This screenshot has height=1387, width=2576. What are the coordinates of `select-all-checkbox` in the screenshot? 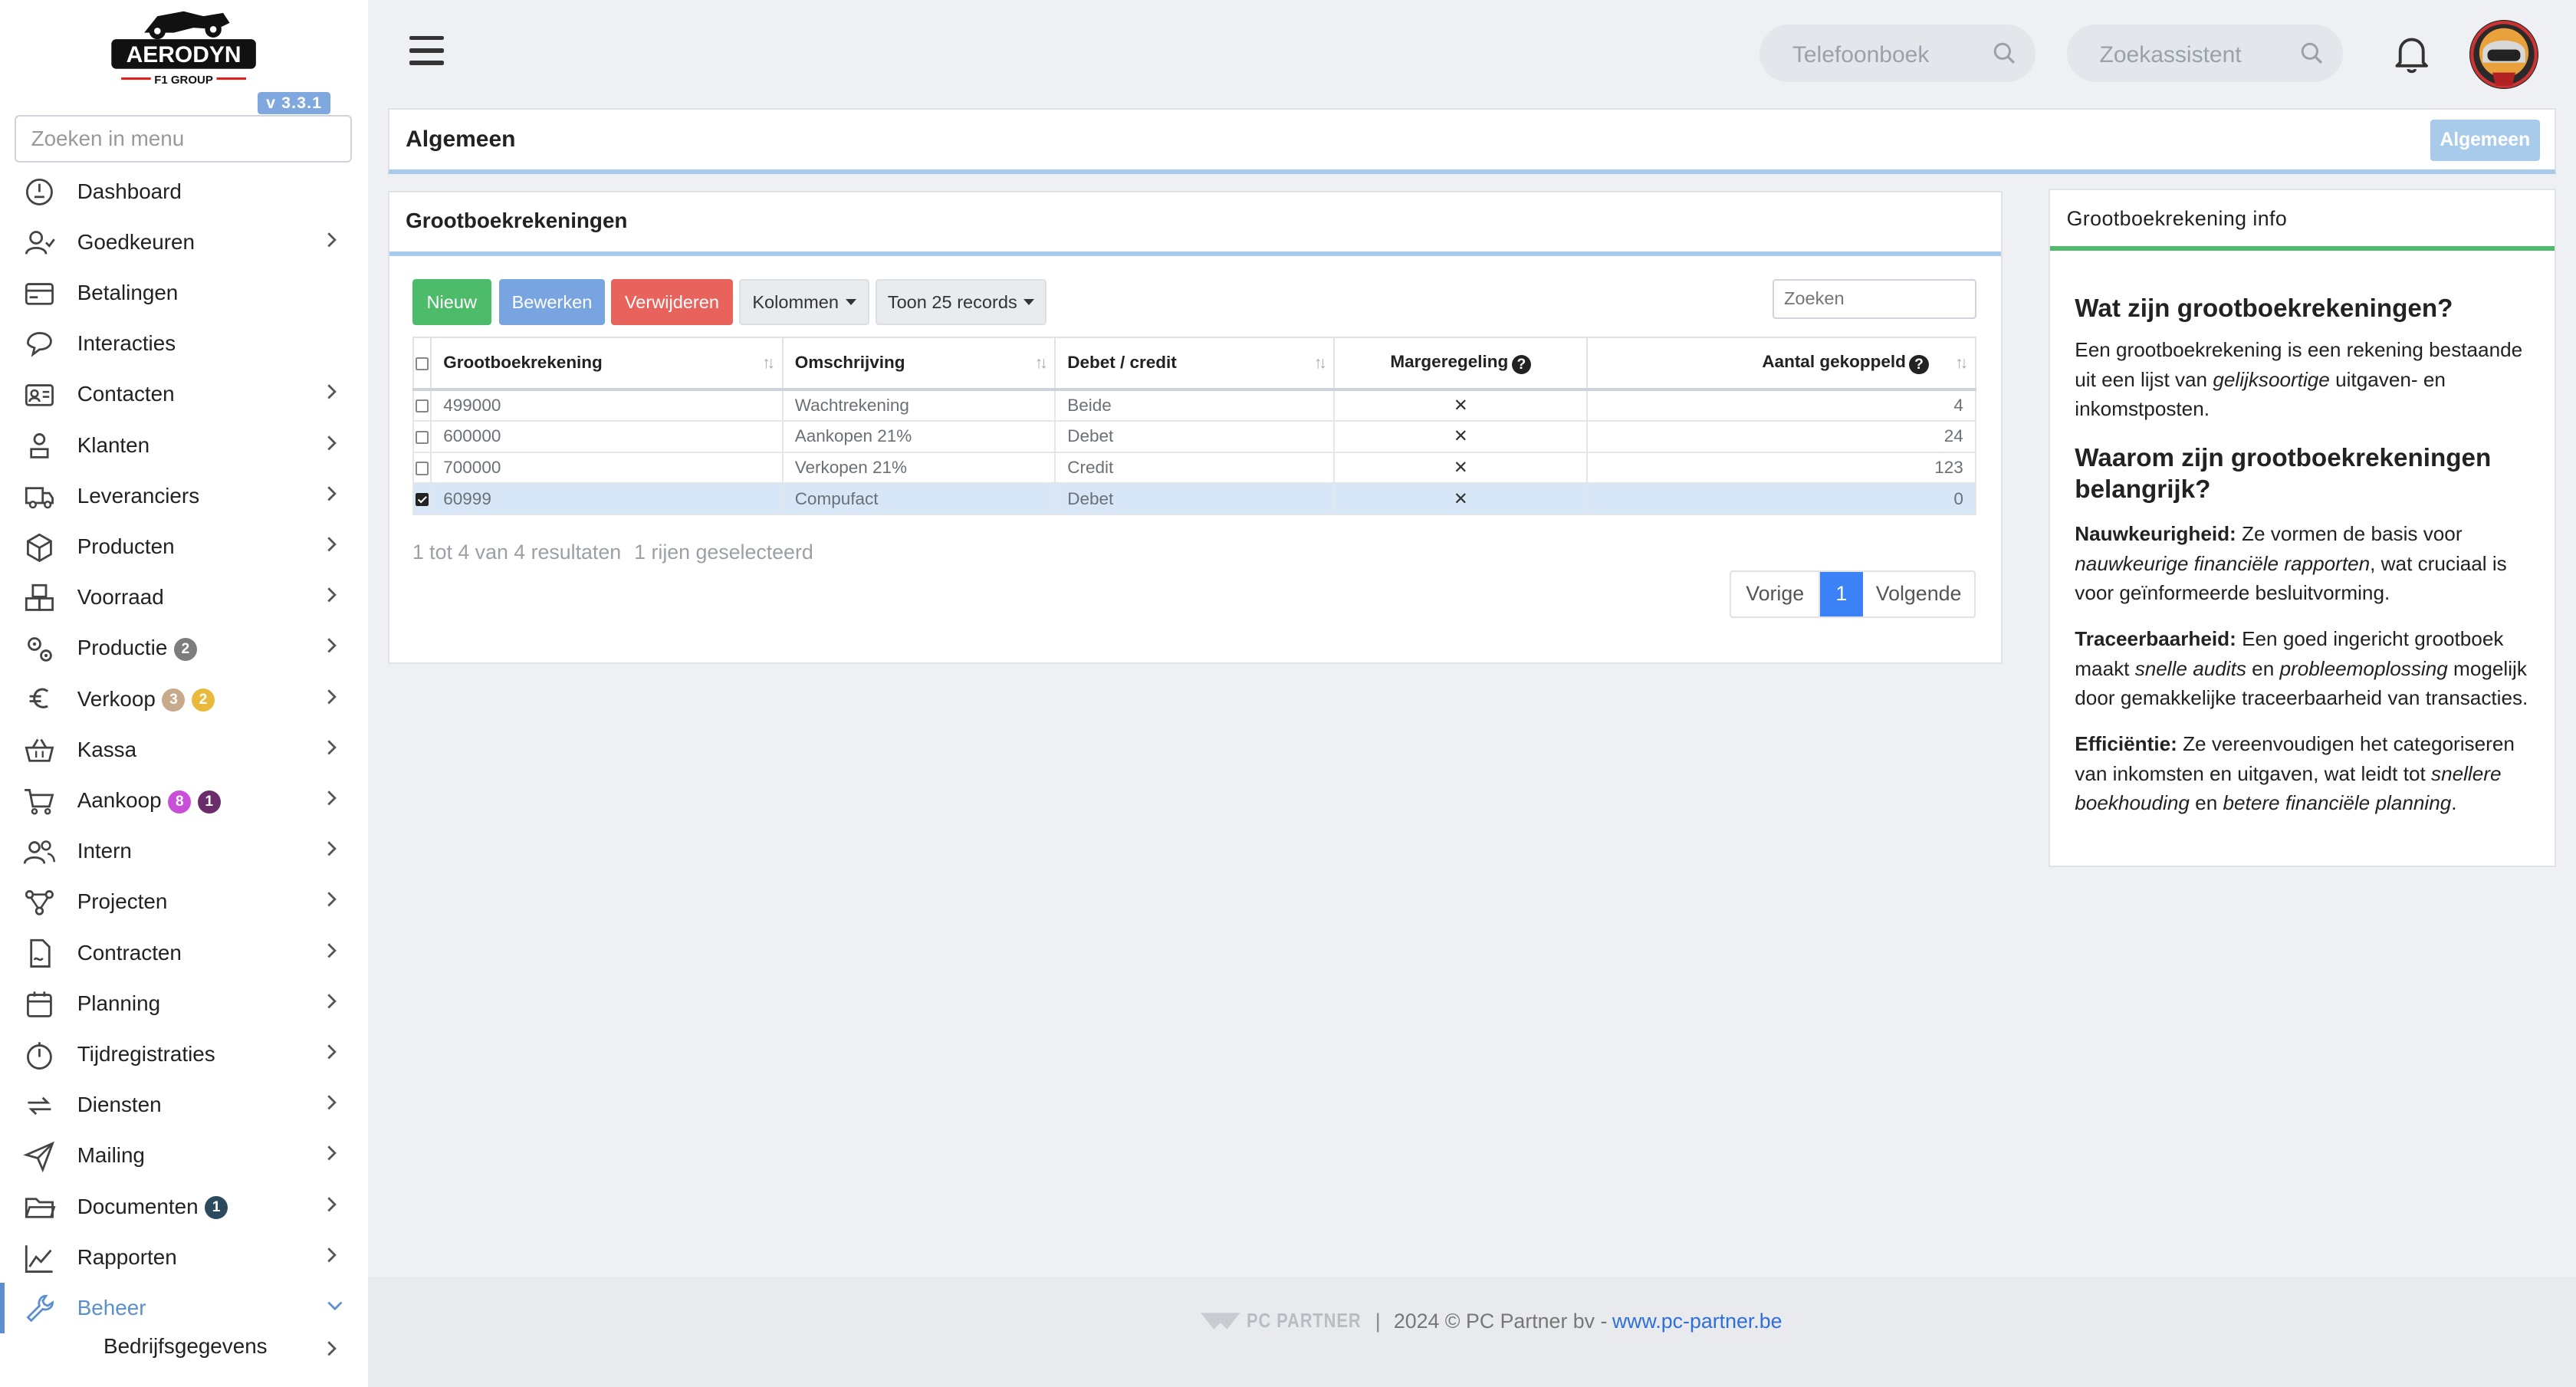 It's located at (422, 364).